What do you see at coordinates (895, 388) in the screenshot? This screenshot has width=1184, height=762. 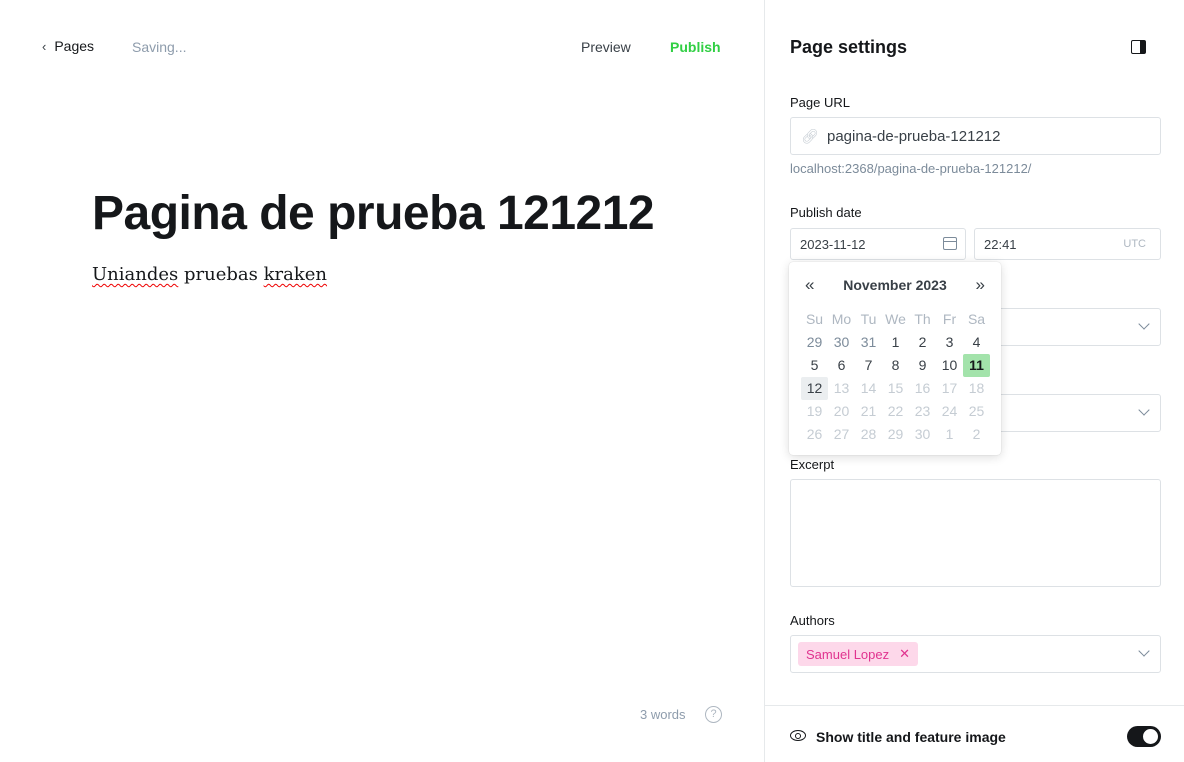 I see `calendar-day: 15` at bounding box center [895, 388].